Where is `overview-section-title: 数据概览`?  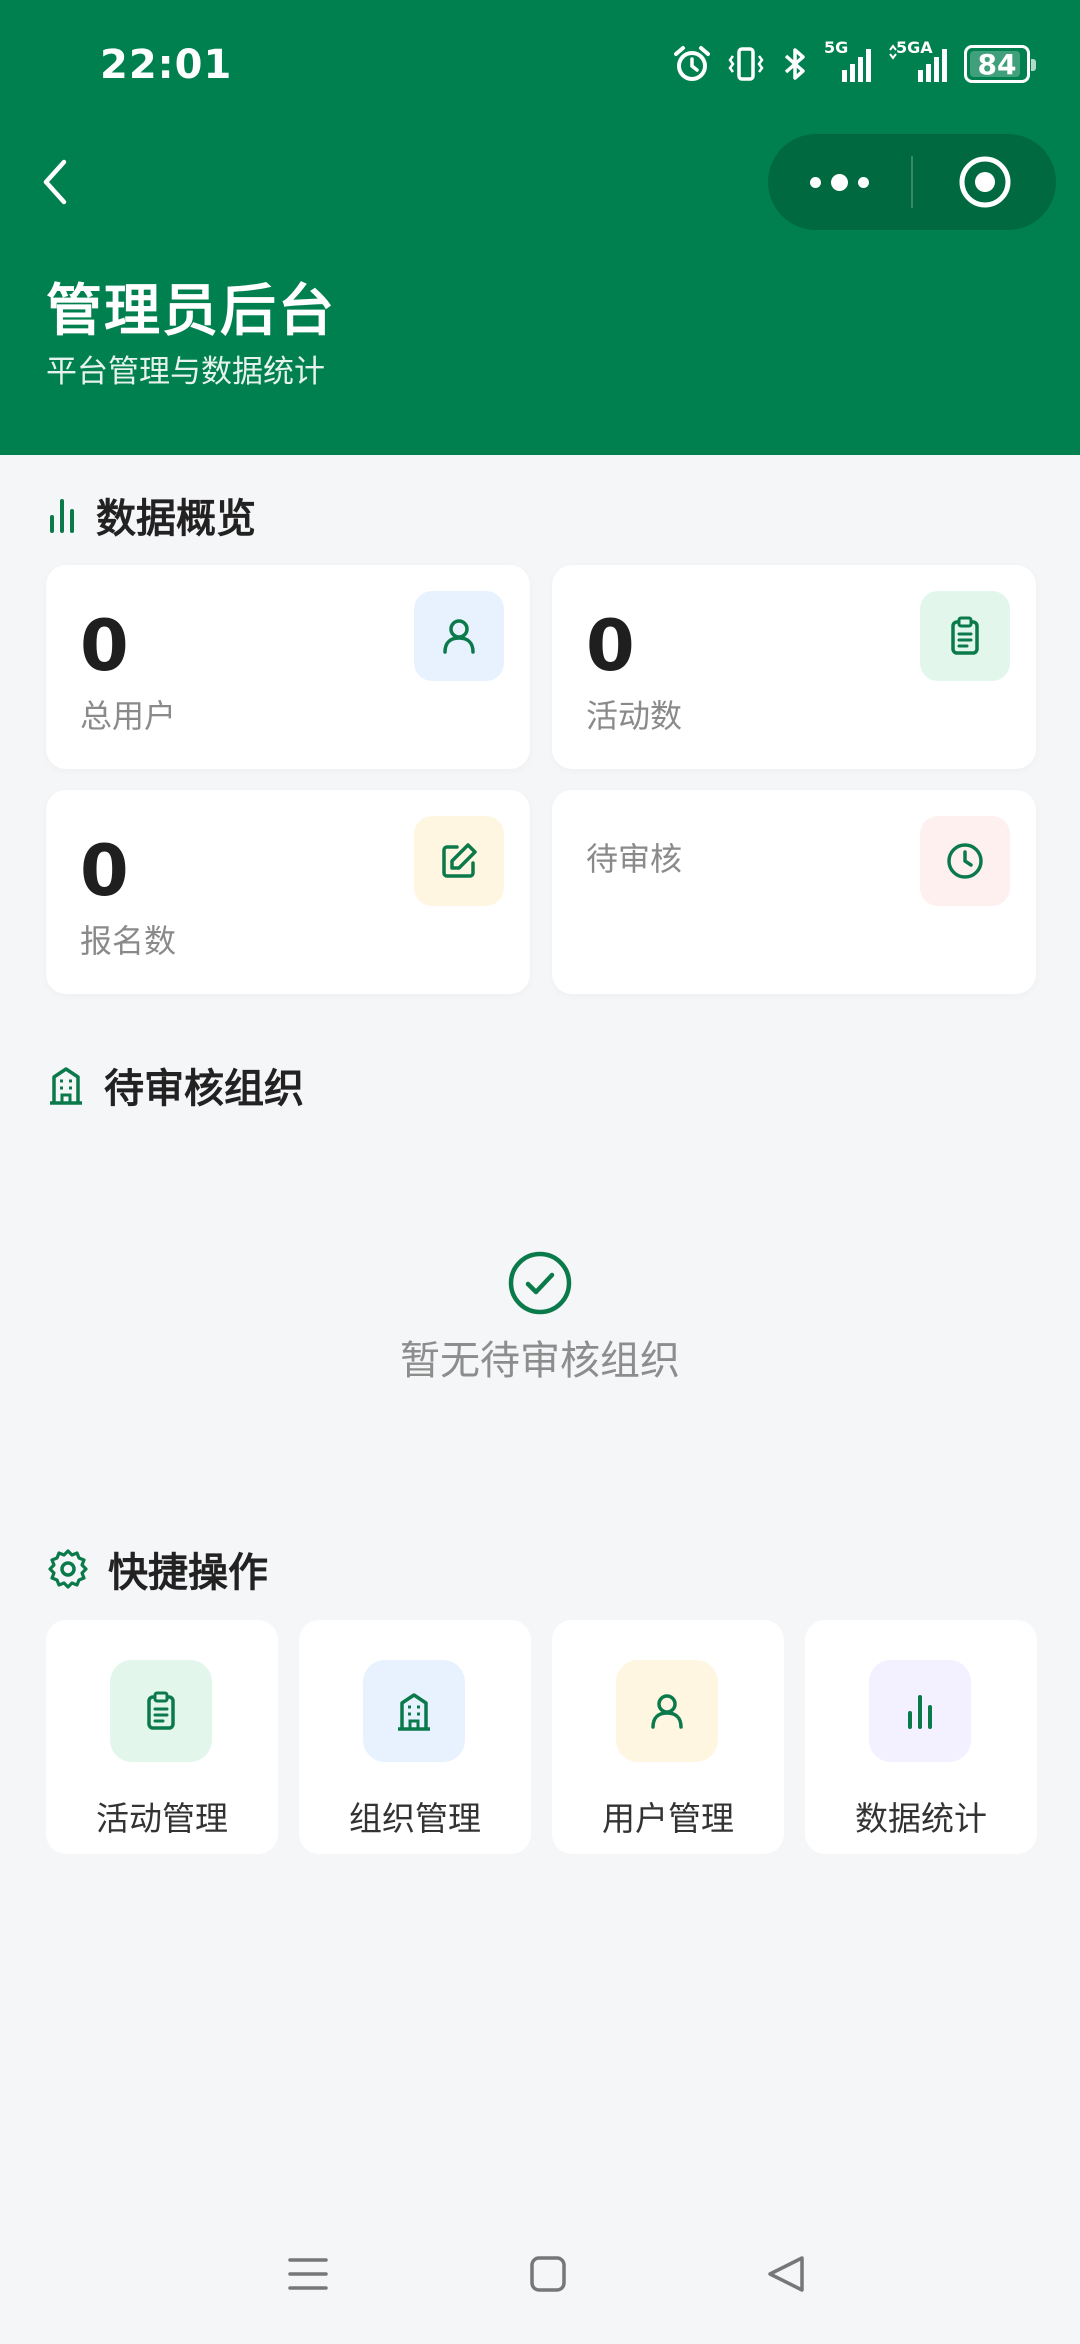
overview-section-title: 数据概览 is located at coordinates (151, 515).